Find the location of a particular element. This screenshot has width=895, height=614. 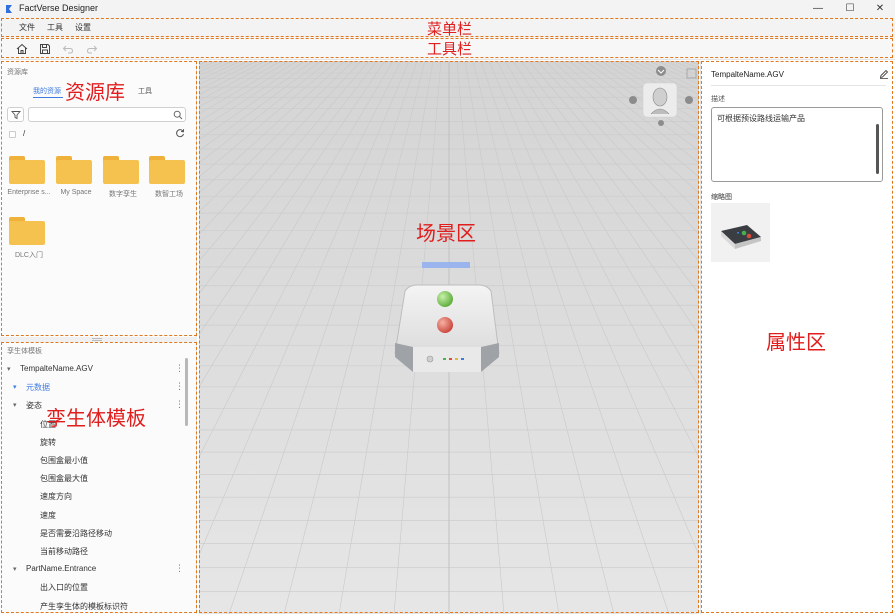

tree-row: 姿态 is located at coordinates (34, 405).